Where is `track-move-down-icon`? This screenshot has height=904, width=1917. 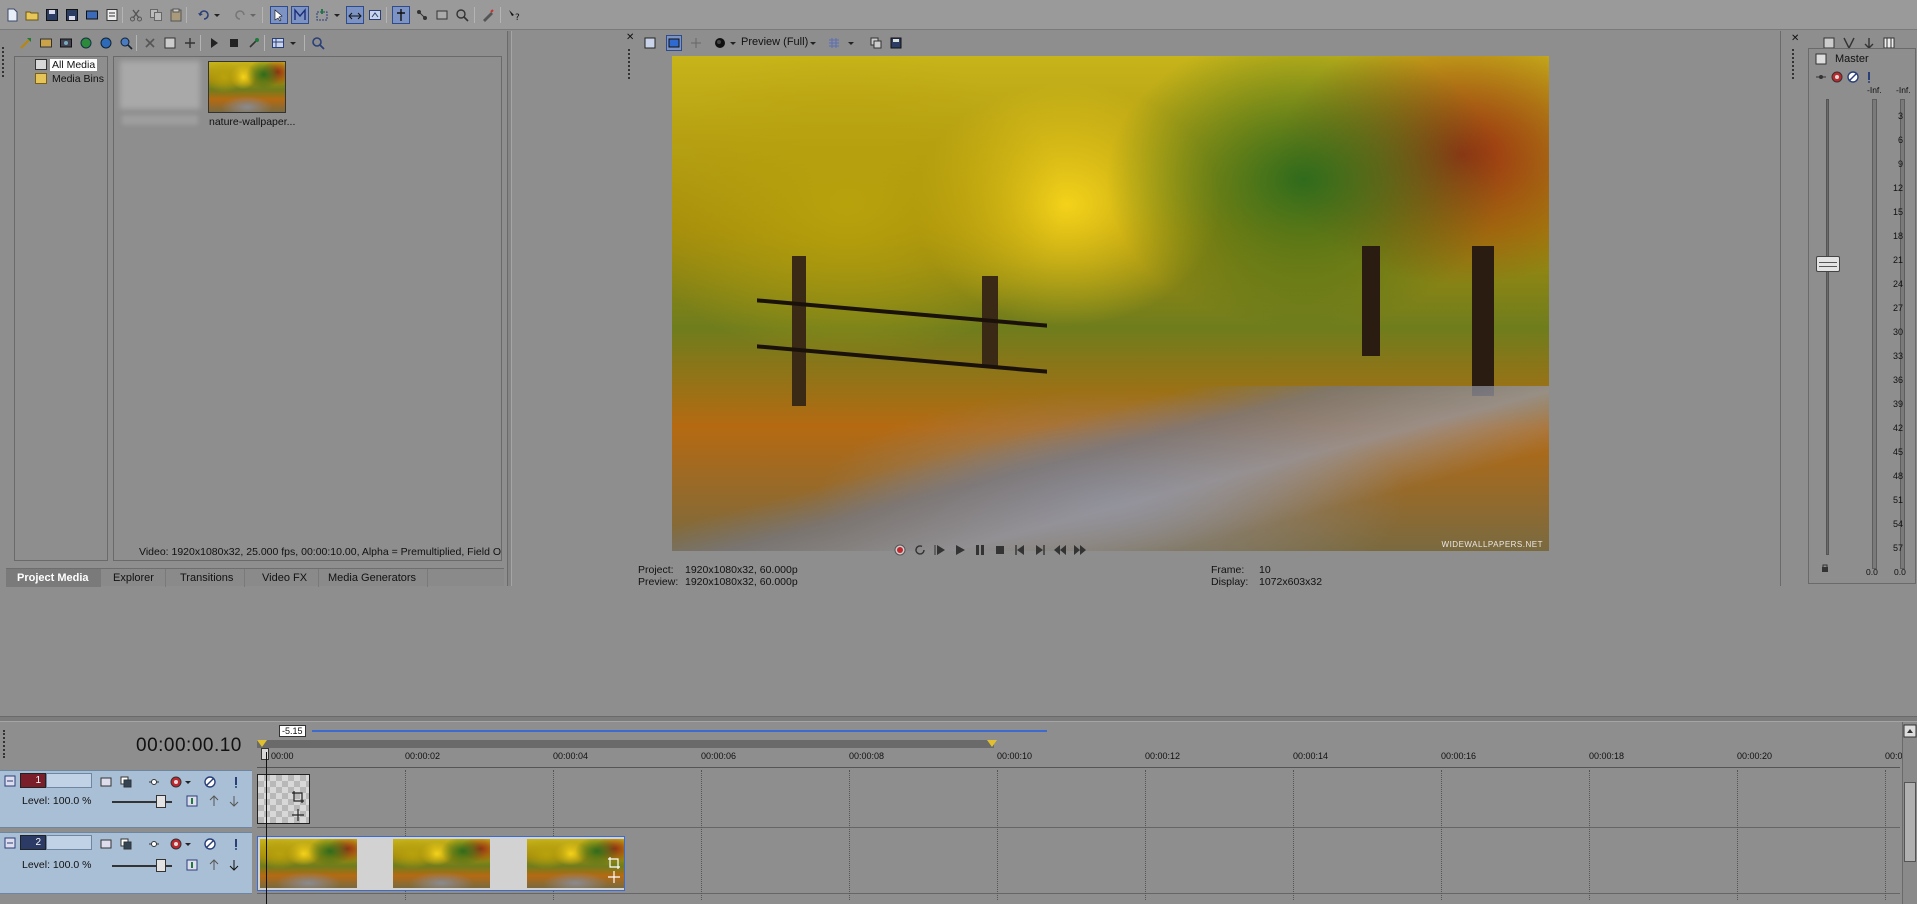
track-move-down-icon is located at coordinates (234, 865).